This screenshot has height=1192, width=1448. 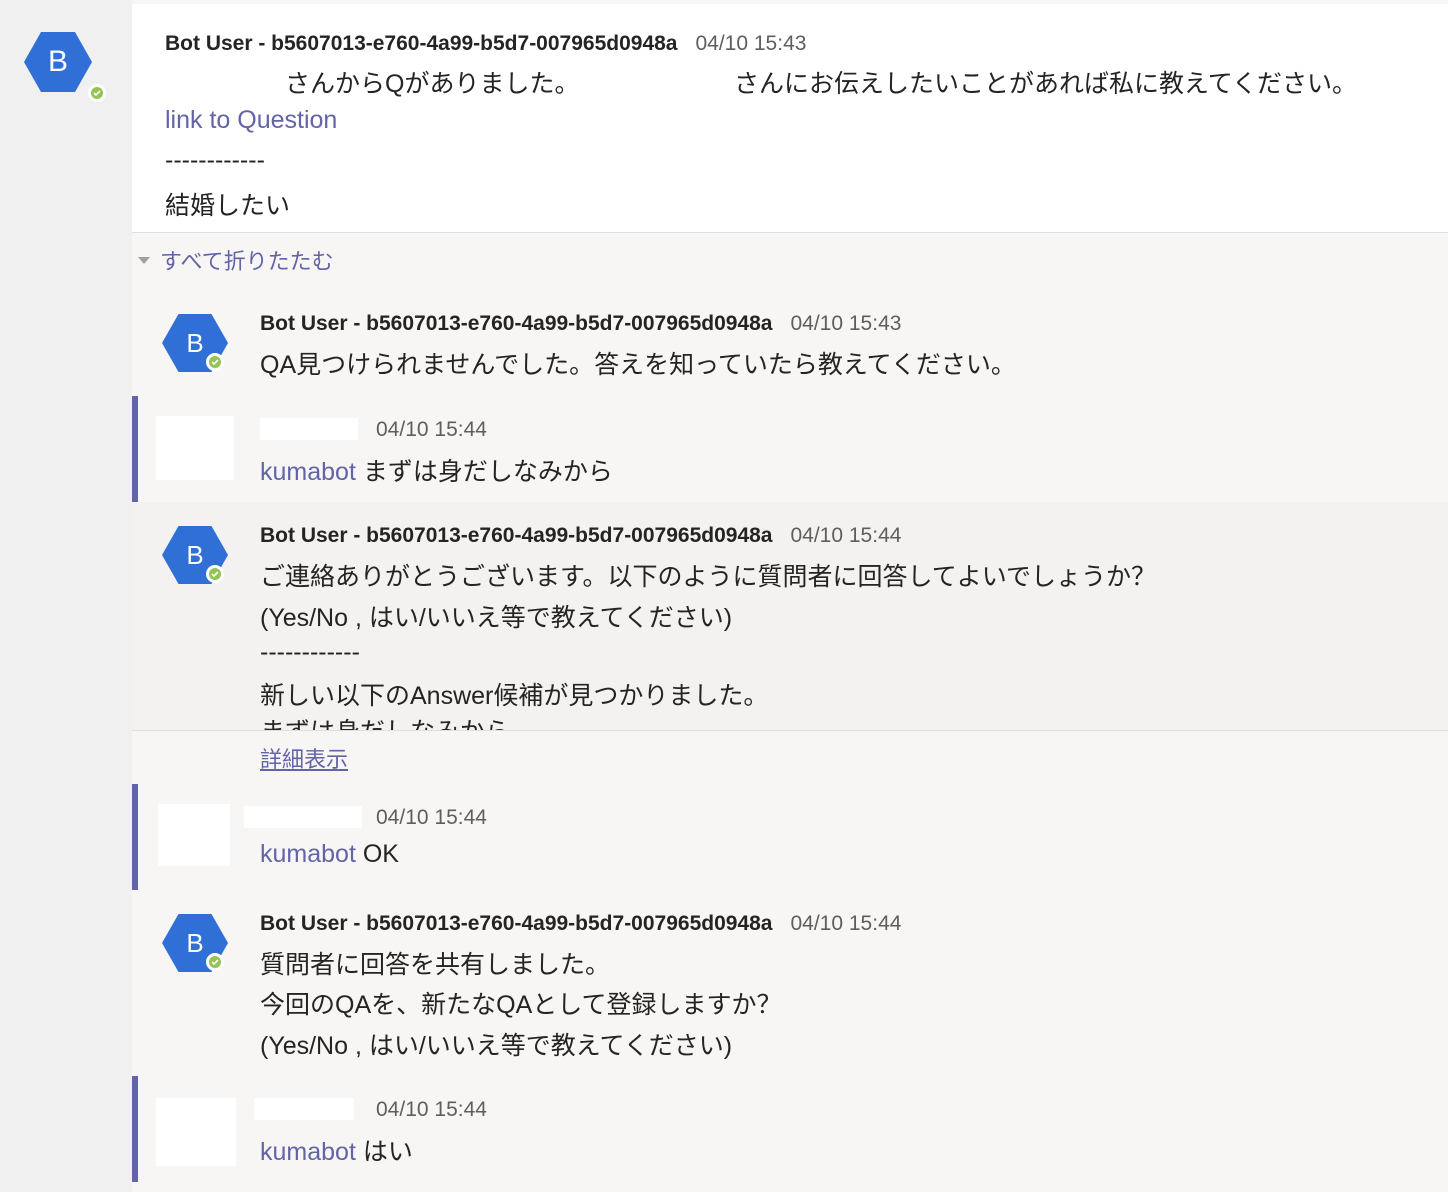 I want to click on link-to-question: link to Question, so click(x=251, y=120).